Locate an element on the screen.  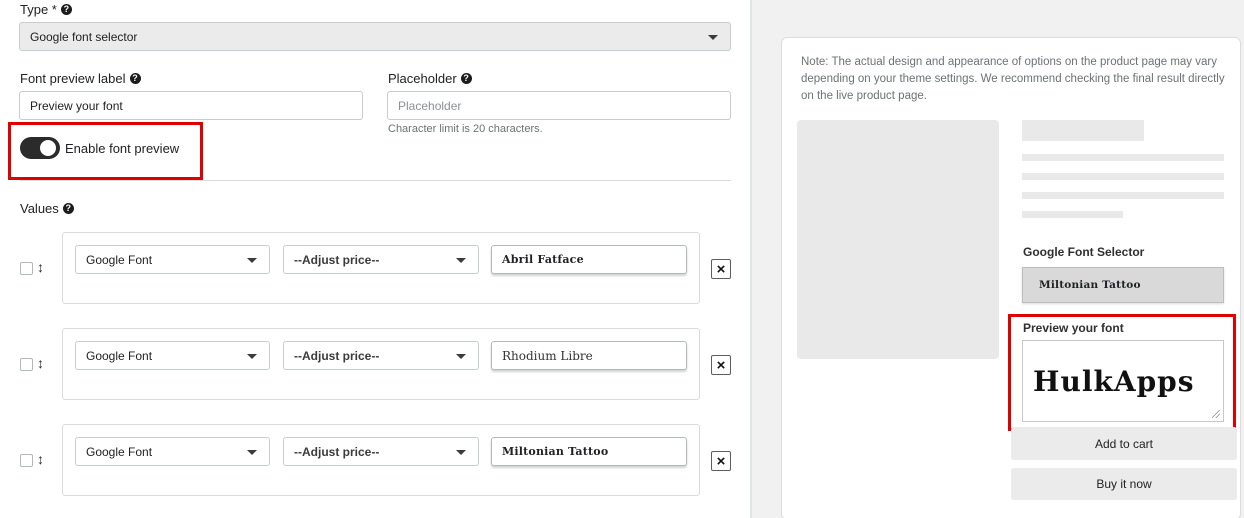
values-label: Values ? is located at coordinates (47, 208).